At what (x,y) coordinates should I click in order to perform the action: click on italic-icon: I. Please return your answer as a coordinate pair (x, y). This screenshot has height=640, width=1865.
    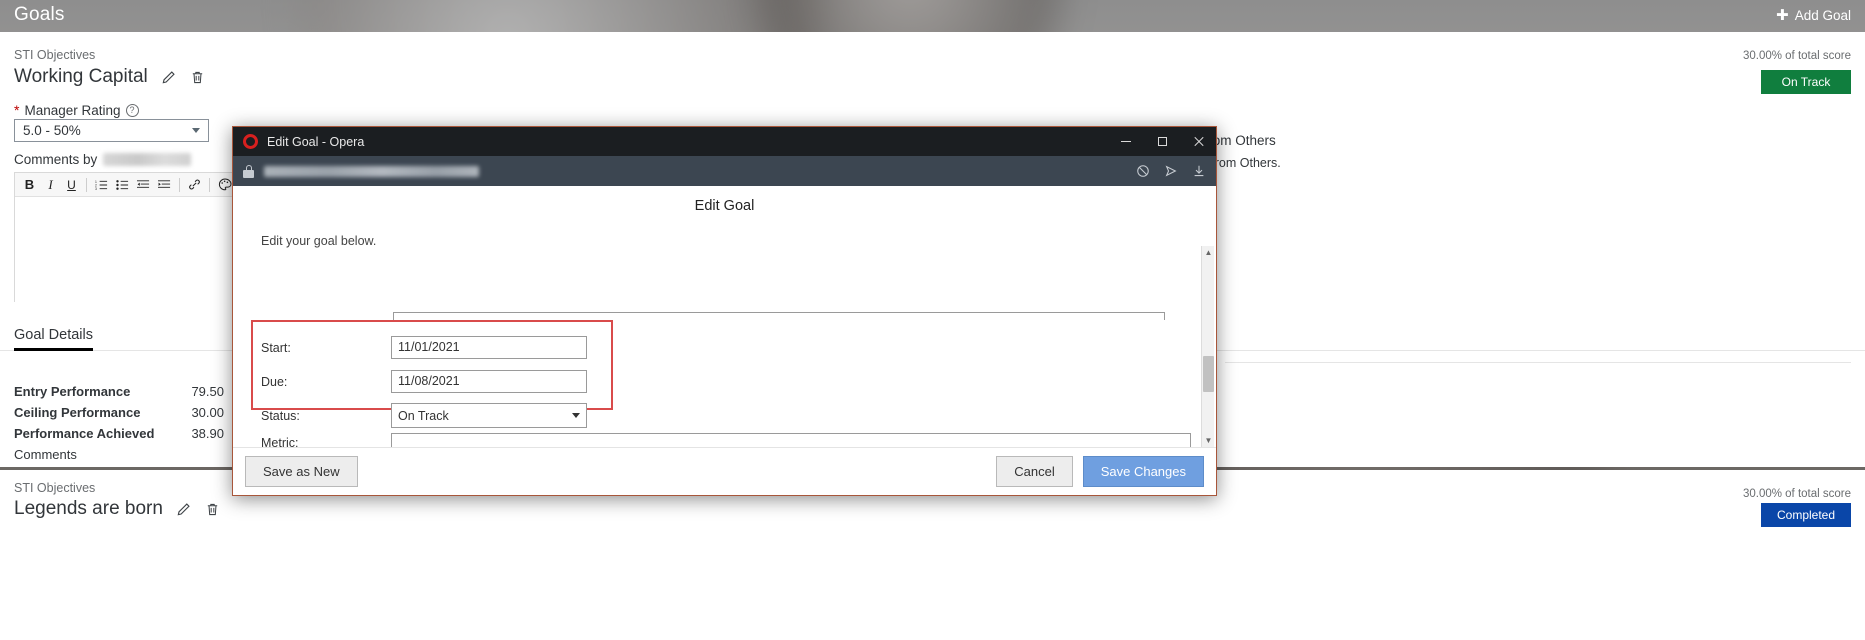
    Looking at the image, I should click on (50, 184).